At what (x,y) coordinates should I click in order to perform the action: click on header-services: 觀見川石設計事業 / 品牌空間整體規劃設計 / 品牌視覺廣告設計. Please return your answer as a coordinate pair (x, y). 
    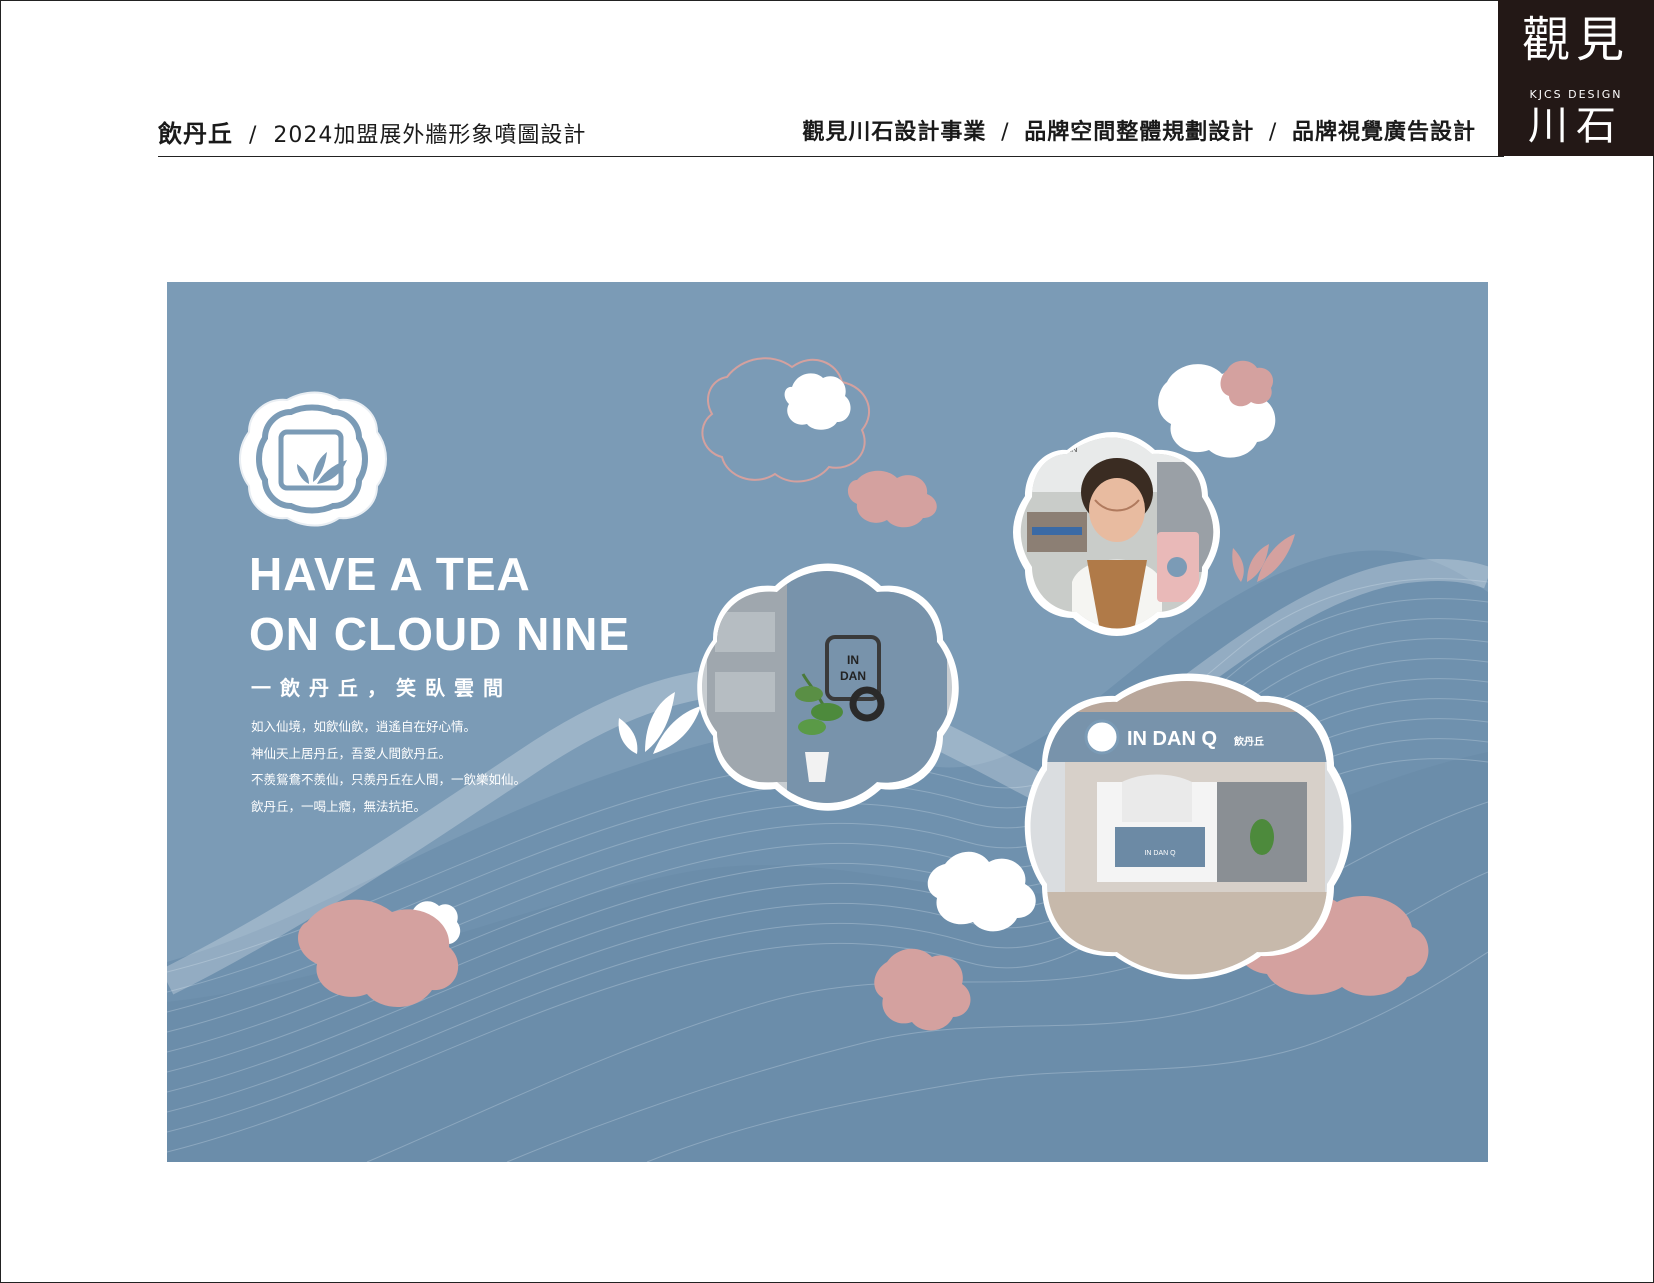
    Looking at the image, I should click on (1139, 130).